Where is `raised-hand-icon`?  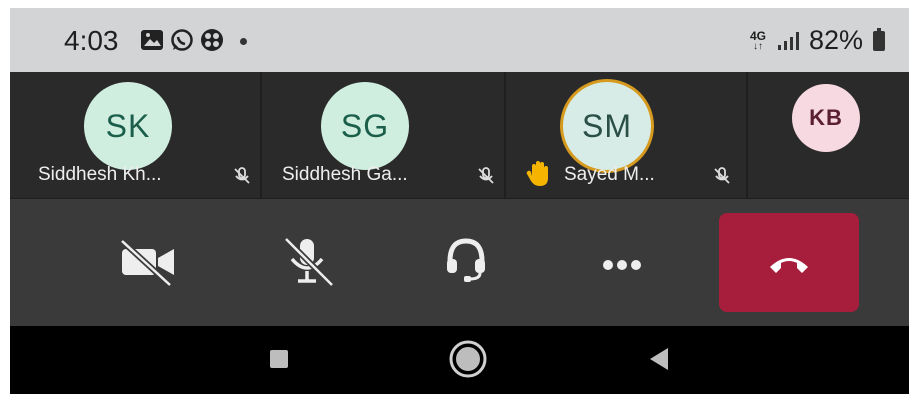
raised-hand-icon is located at coordinates (537, 173).